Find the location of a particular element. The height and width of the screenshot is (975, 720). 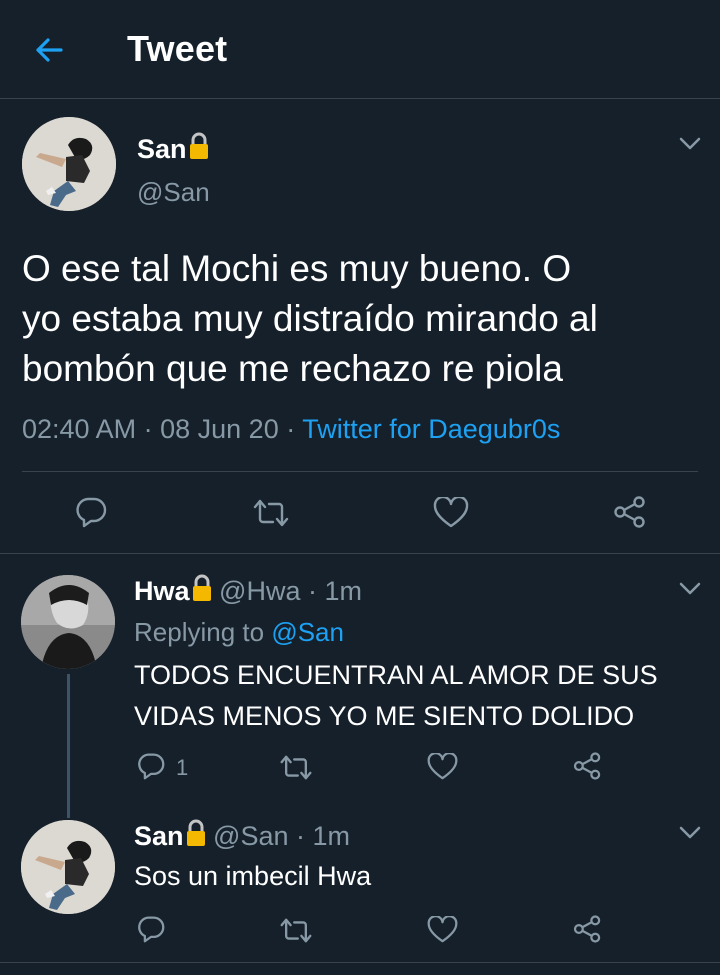

thread-connector-line is located at coordinates (68, 746).